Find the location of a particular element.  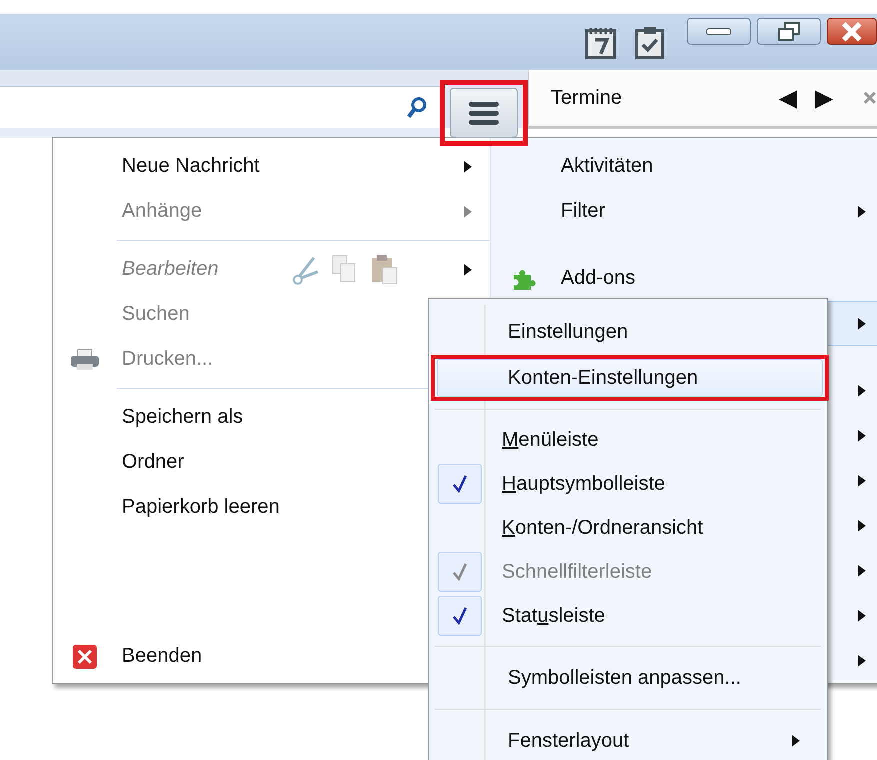

menu-item-label: Aktivitäten is located at coordinates (607, 166).